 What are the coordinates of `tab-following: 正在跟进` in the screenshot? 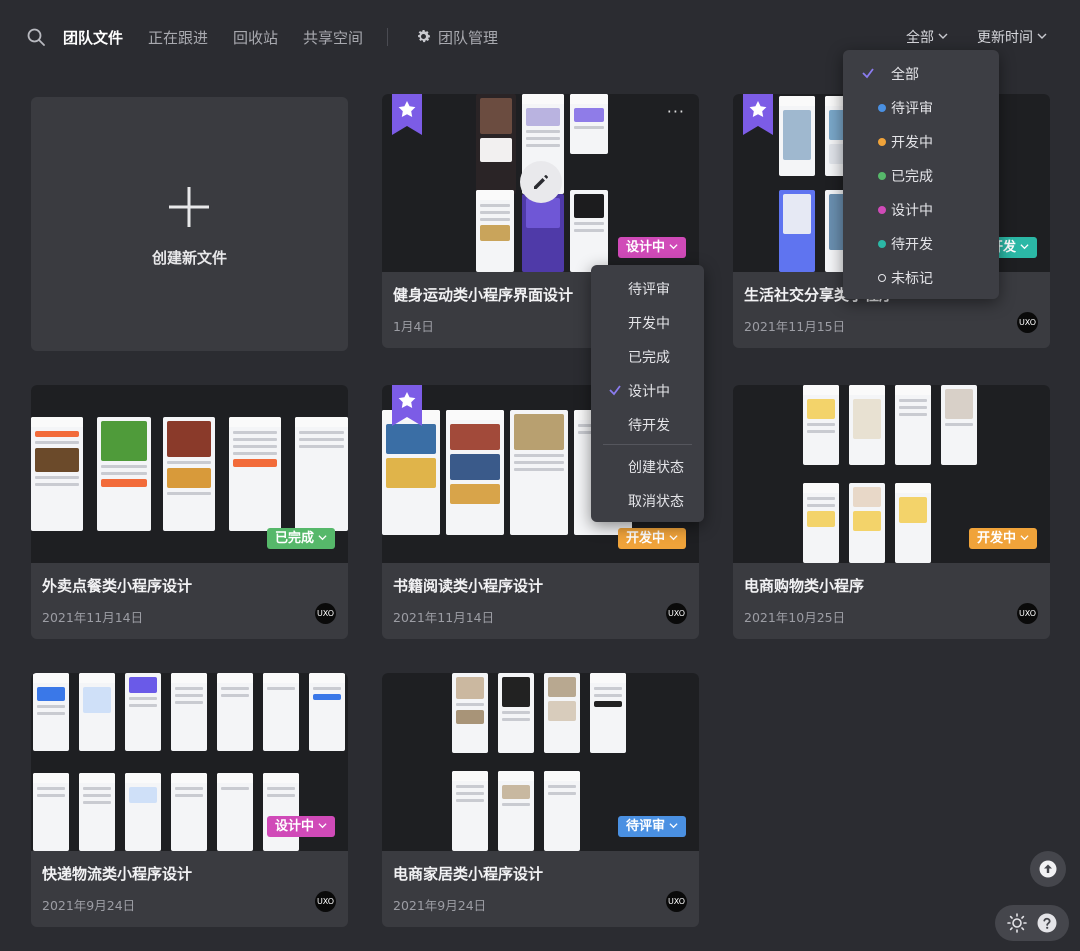 It's located at (178, 37).